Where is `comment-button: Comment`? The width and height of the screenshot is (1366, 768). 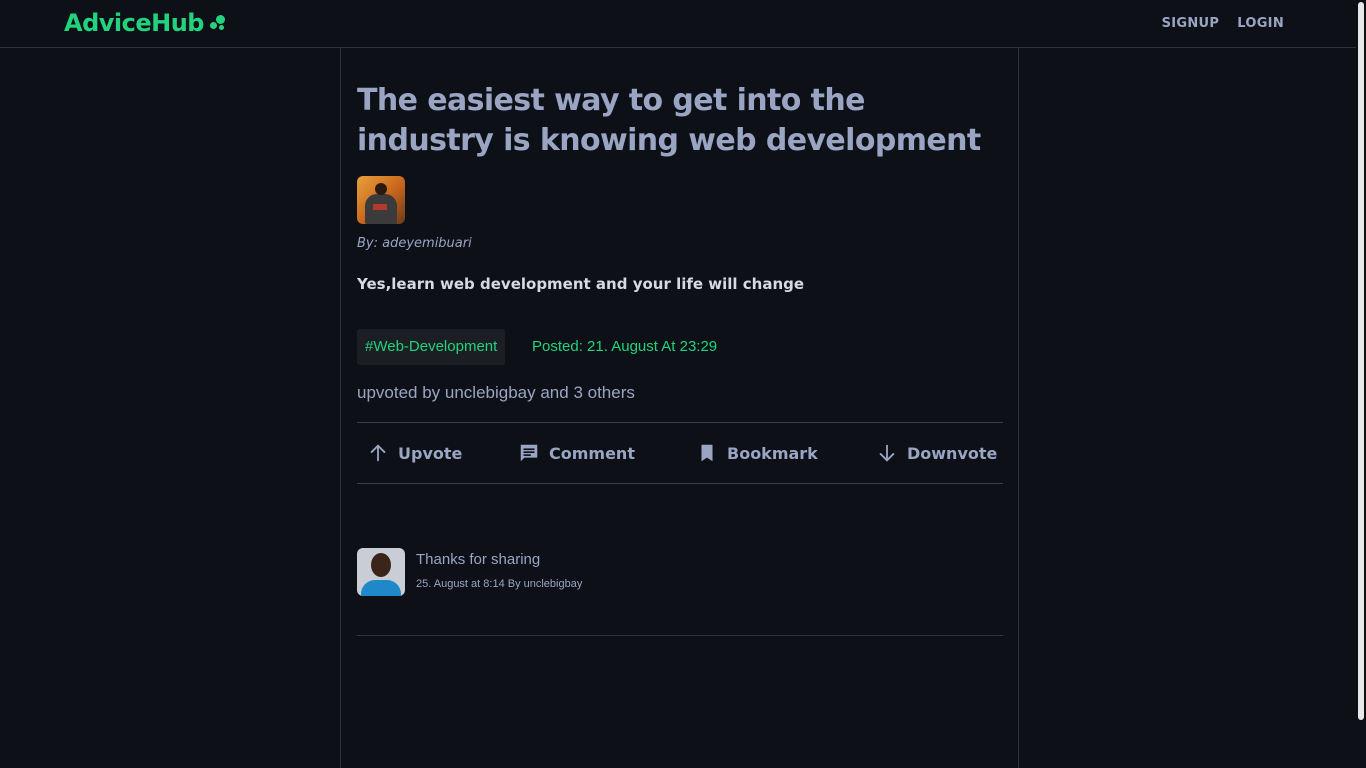 comment-button: Comment is located at coordinates (576, 453).